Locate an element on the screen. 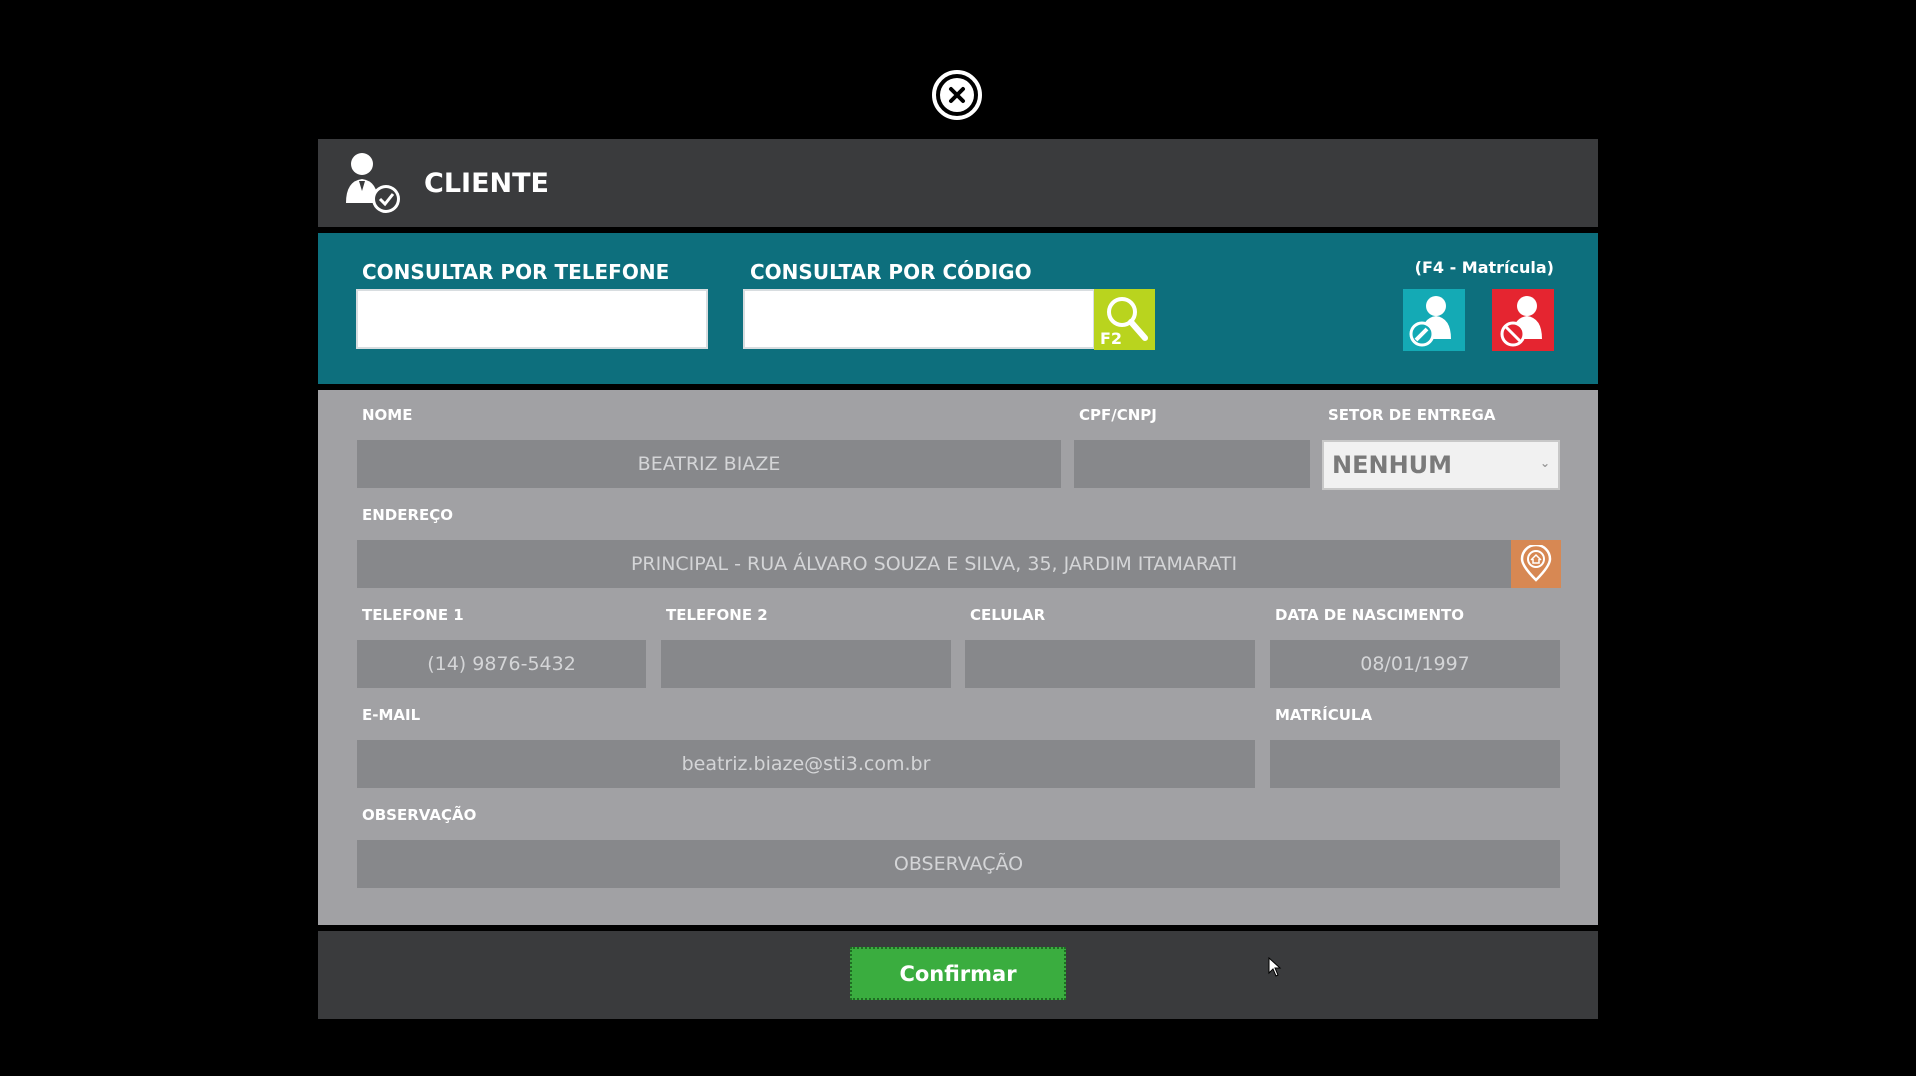 The image size is (1916, 1076). nascimento-field: 08/01/1997 is located at coordinates (1415, 664).